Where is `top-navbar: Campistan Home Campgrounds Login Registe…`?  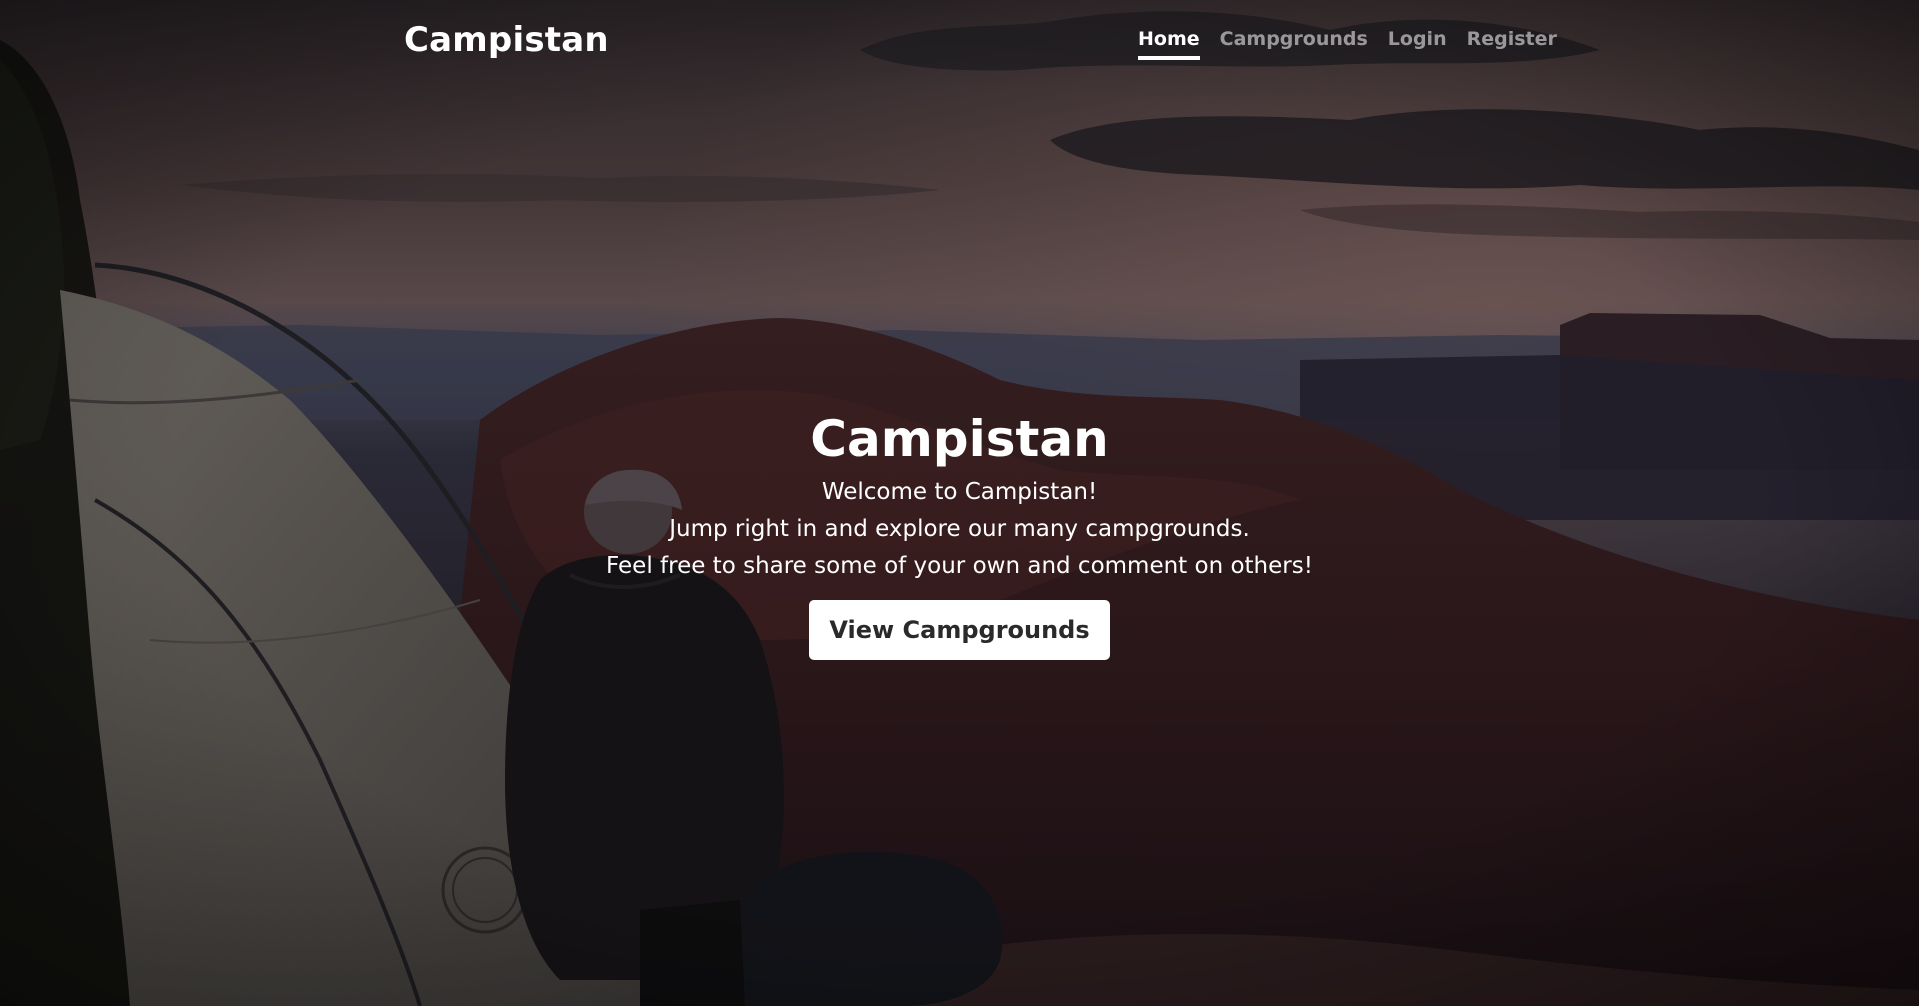
top-navbar: Campistan Home Campgrounds Login Registe… is located at coordinates (959, 42).